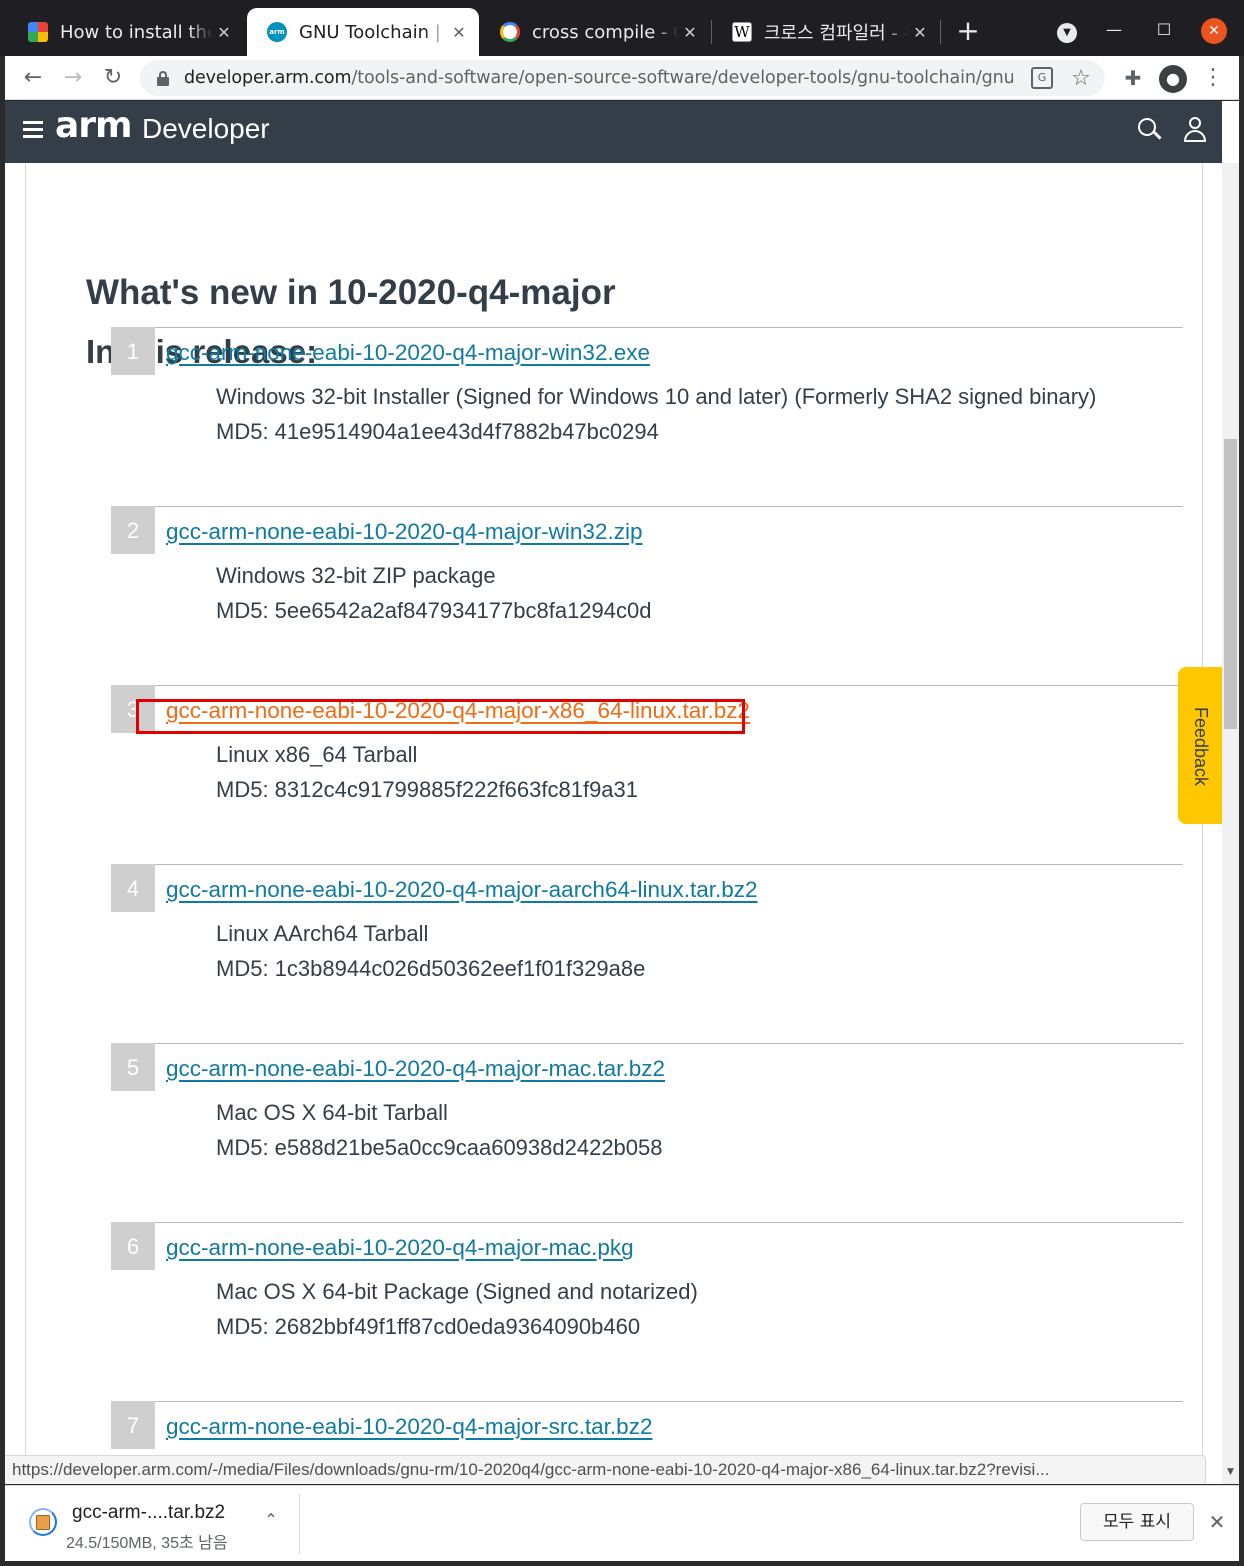 The image size is (1244, 1566). Describe the element at coordinates (437, 431) in the screenshot. I see `item-md5: MD5: 41e9514904a1ee43d4f7882b47bc0294` at that location.